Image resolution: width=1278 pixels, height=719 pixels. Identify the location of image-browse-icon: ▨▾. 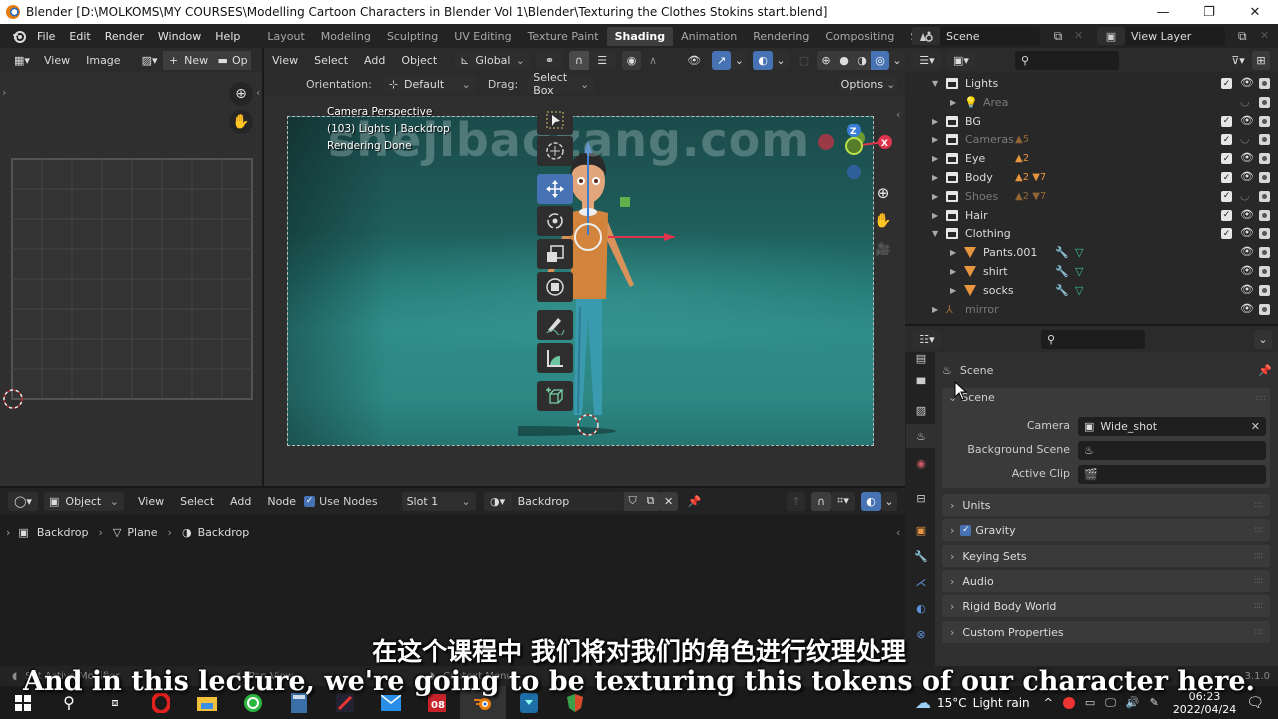
(149, 60).